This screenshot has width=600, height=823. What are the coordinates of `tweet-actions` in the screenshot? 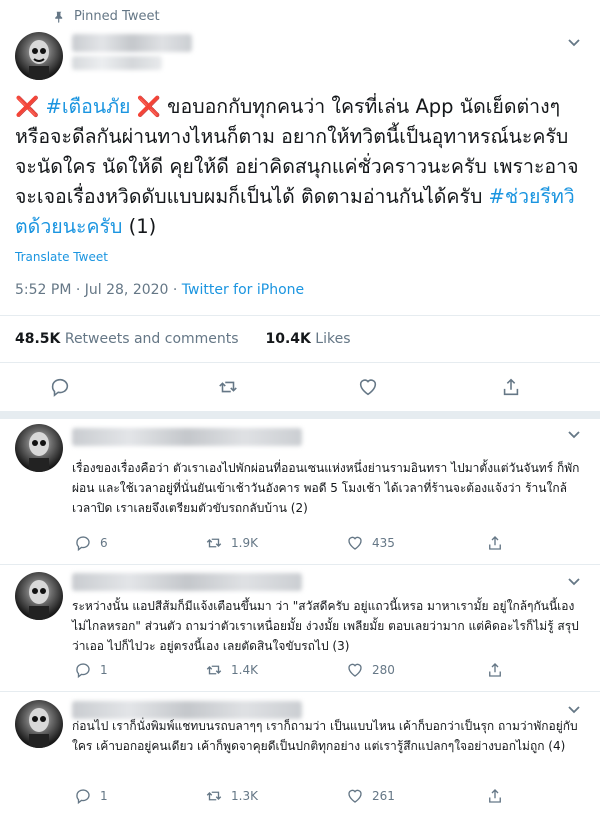 It's located at (300, 387).